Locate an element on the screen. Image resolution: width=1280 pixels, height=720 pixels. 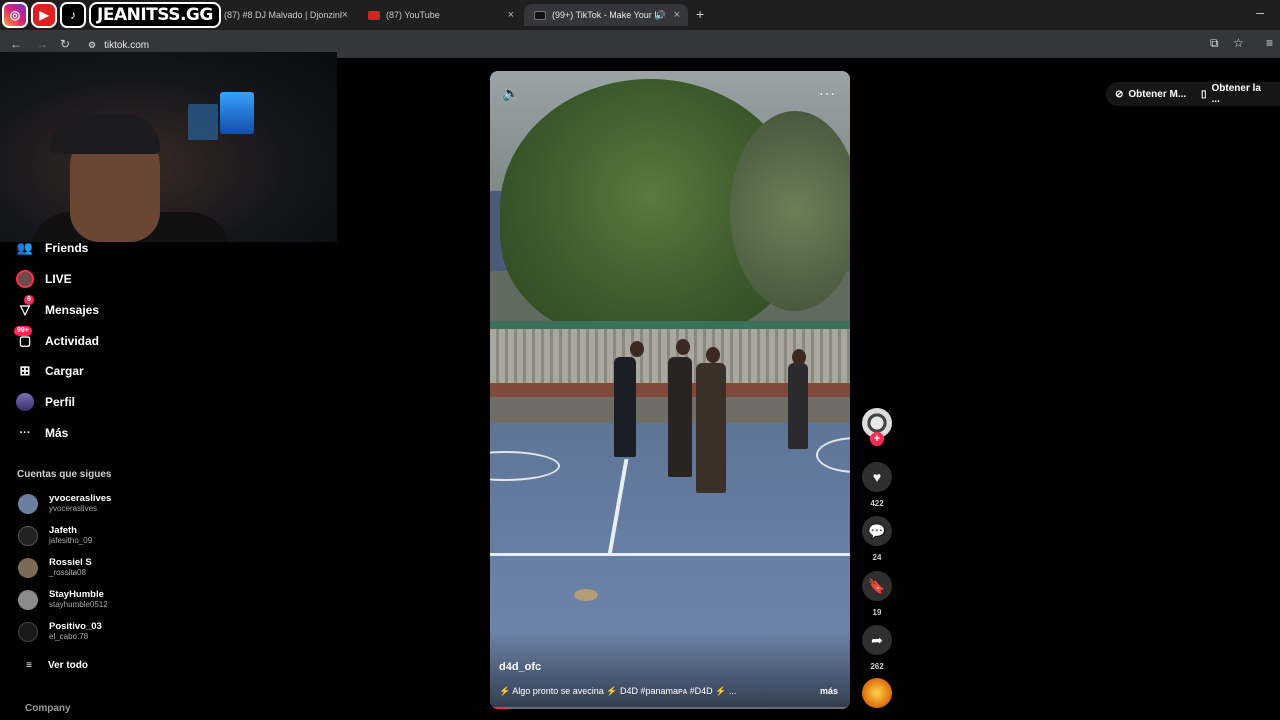
menu-icon: ≡ is located at coordinates (1269, 43).